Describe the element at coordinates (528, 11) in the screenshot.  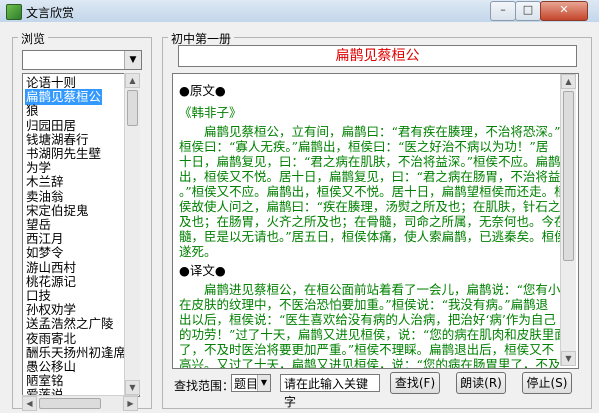
I see `maximize-button: □` at that location.